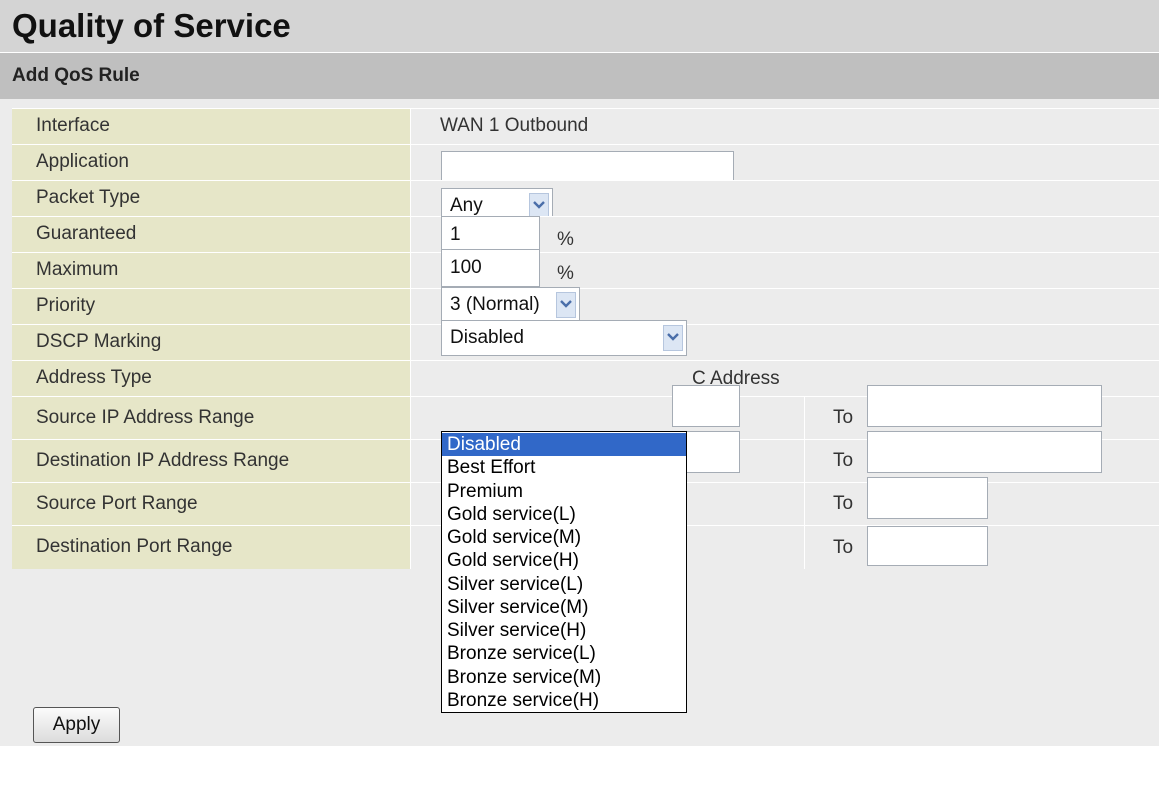 This screenshot has height=803, width=1159. I want to click on destination-ip-range-label: Destination IP Address Range, so click(211, 461).